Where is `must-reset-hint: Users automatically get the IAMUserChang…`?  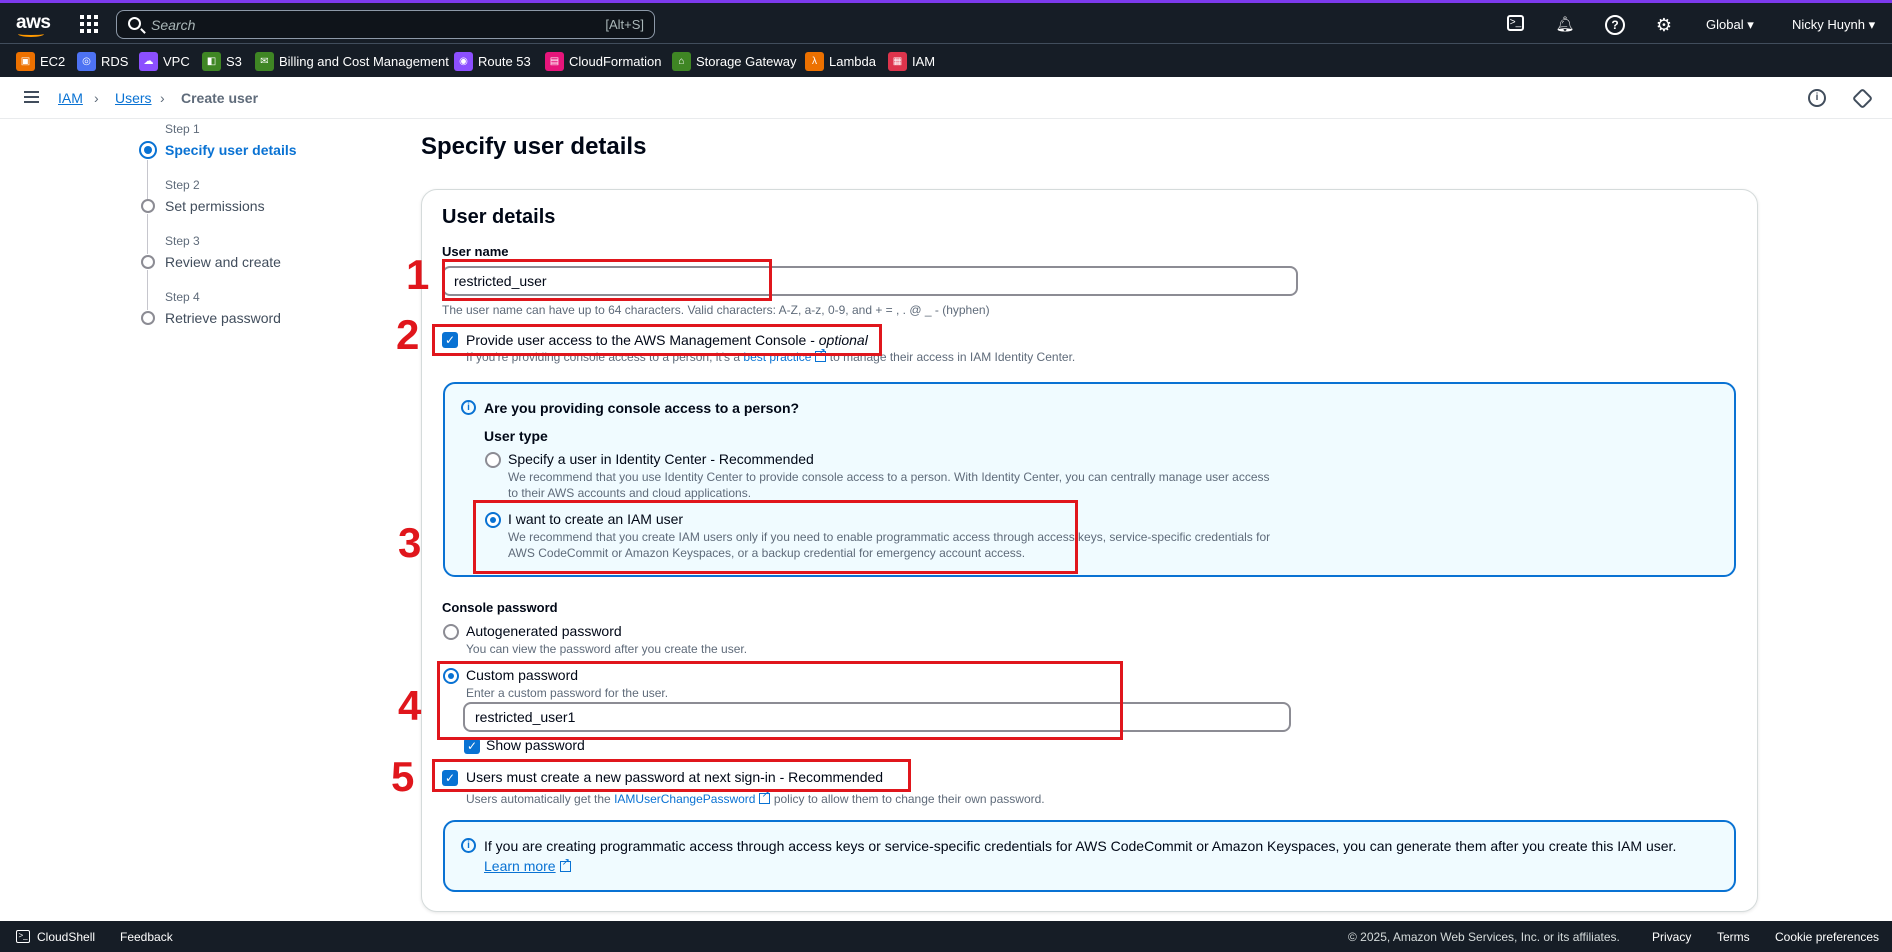
must-reset-hint: Users automatically get the IAMUserChang… is located at coordinates (755, 797).